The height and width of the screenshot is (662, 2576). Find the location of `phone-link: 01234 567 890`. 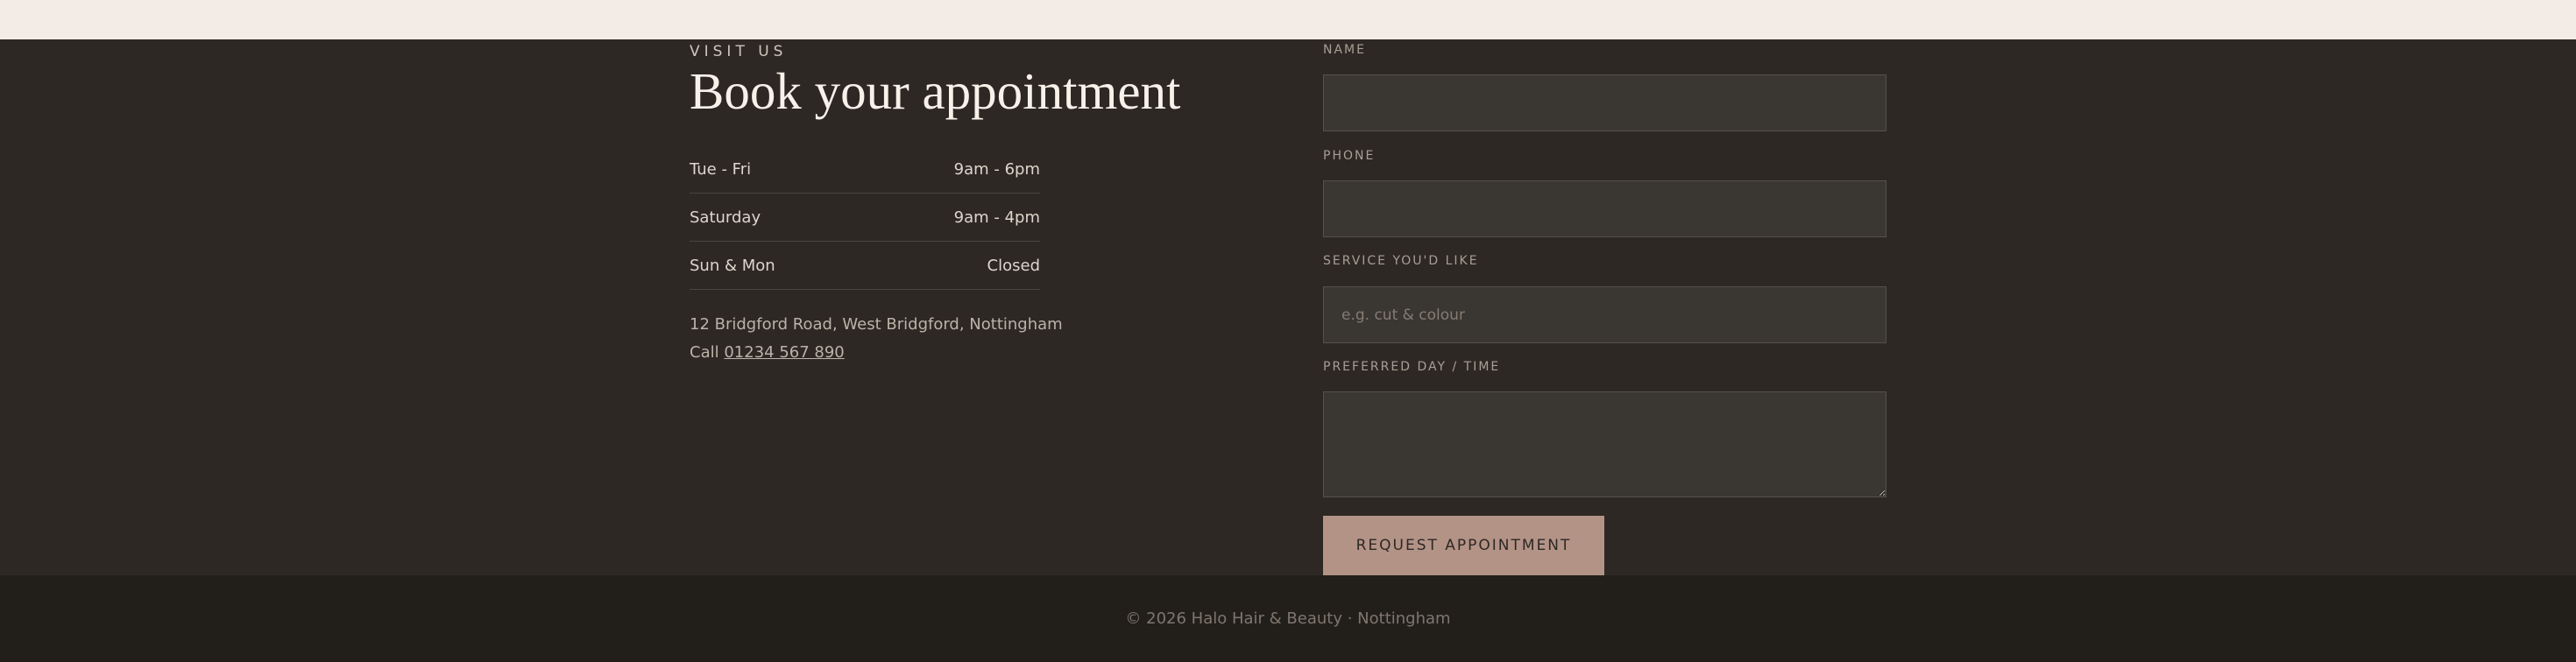

phone-link: 01234 567 890 is located at coordinates (784, 352).